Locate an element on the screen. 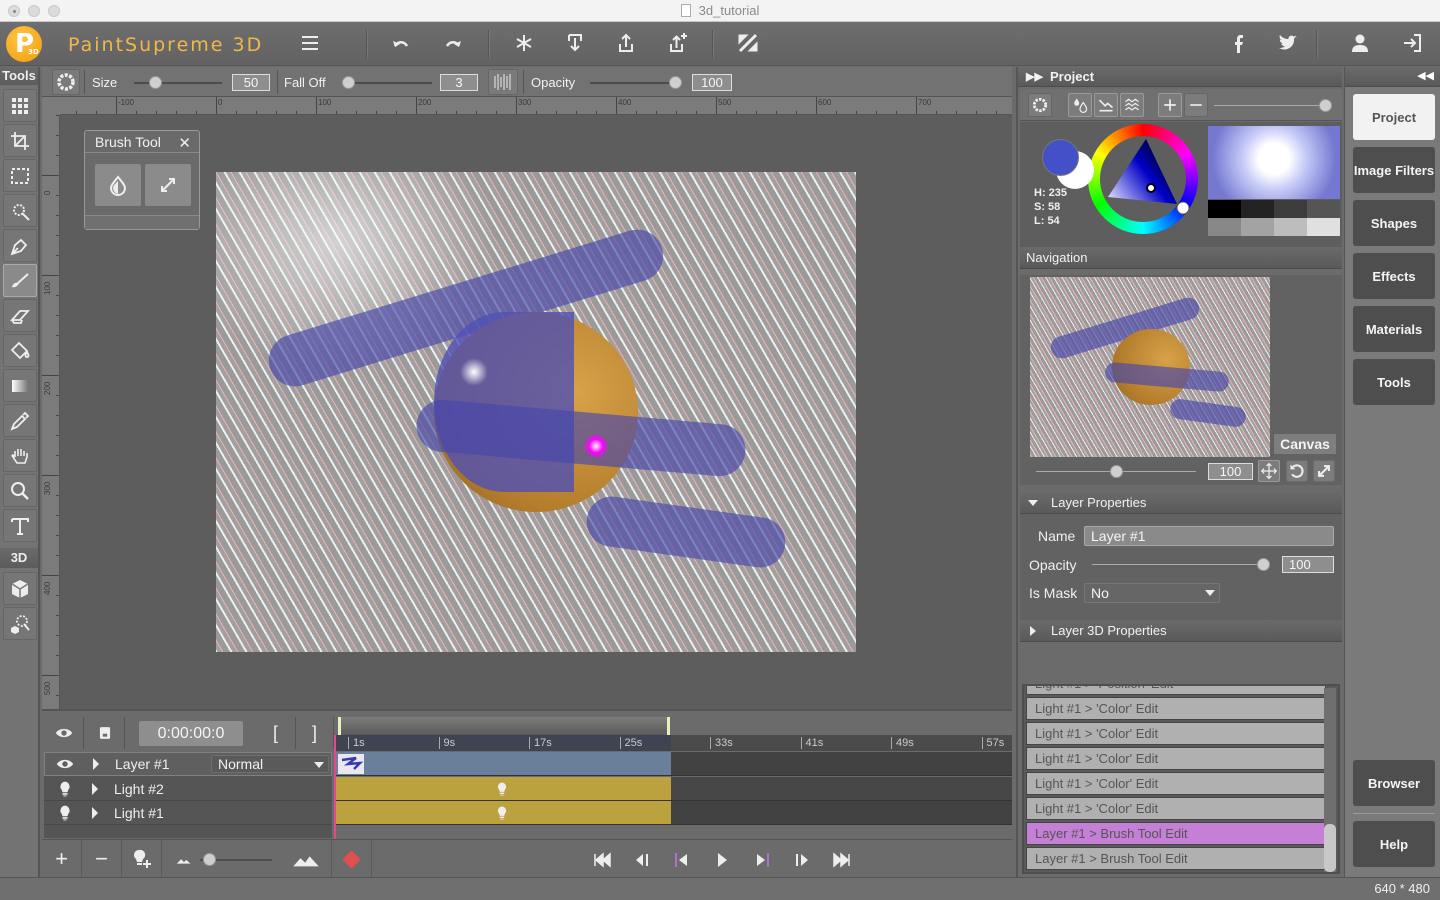 The image size is (1440, 900). layer-properties-header: Layer Properties is located at coordinates (1181, 503).